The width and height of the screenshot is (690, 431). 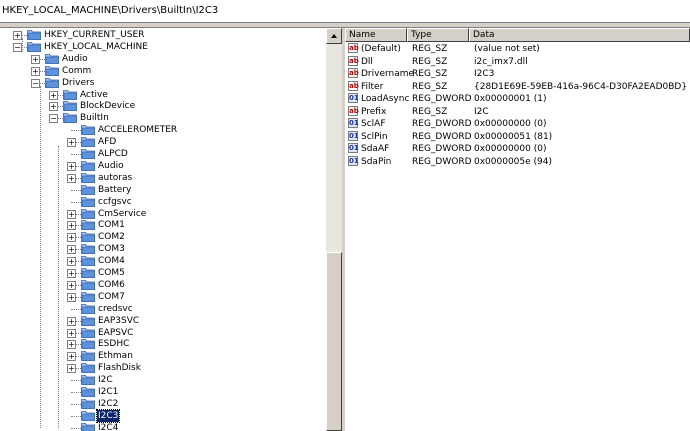 What do you see at coordinates (163, 142) in the screenshot?
I see `tree-node: + AFD` at bounding box center [163, 142].